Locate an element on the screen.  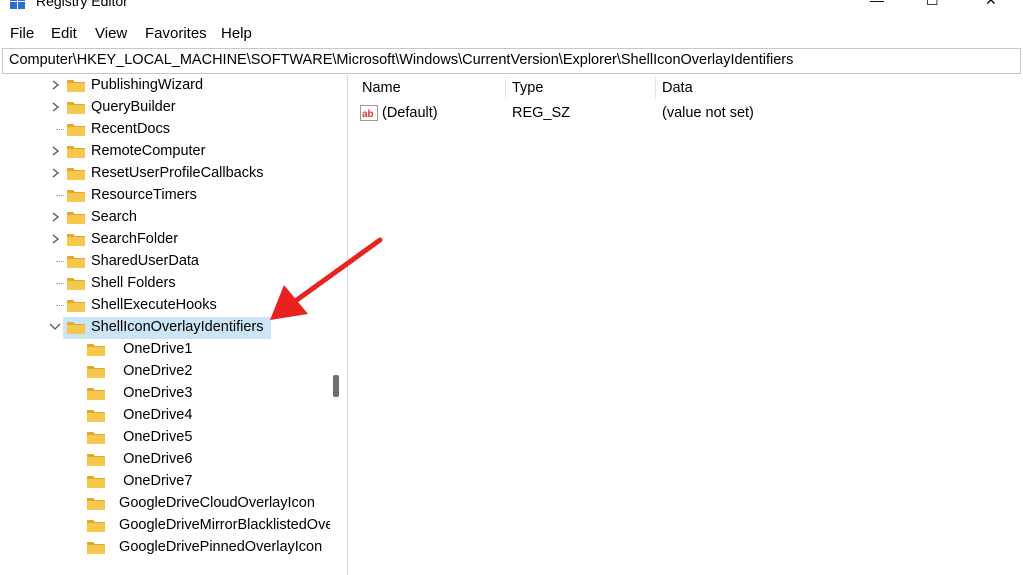
value-type: REG_SZ is located at coordinates (541, 113).